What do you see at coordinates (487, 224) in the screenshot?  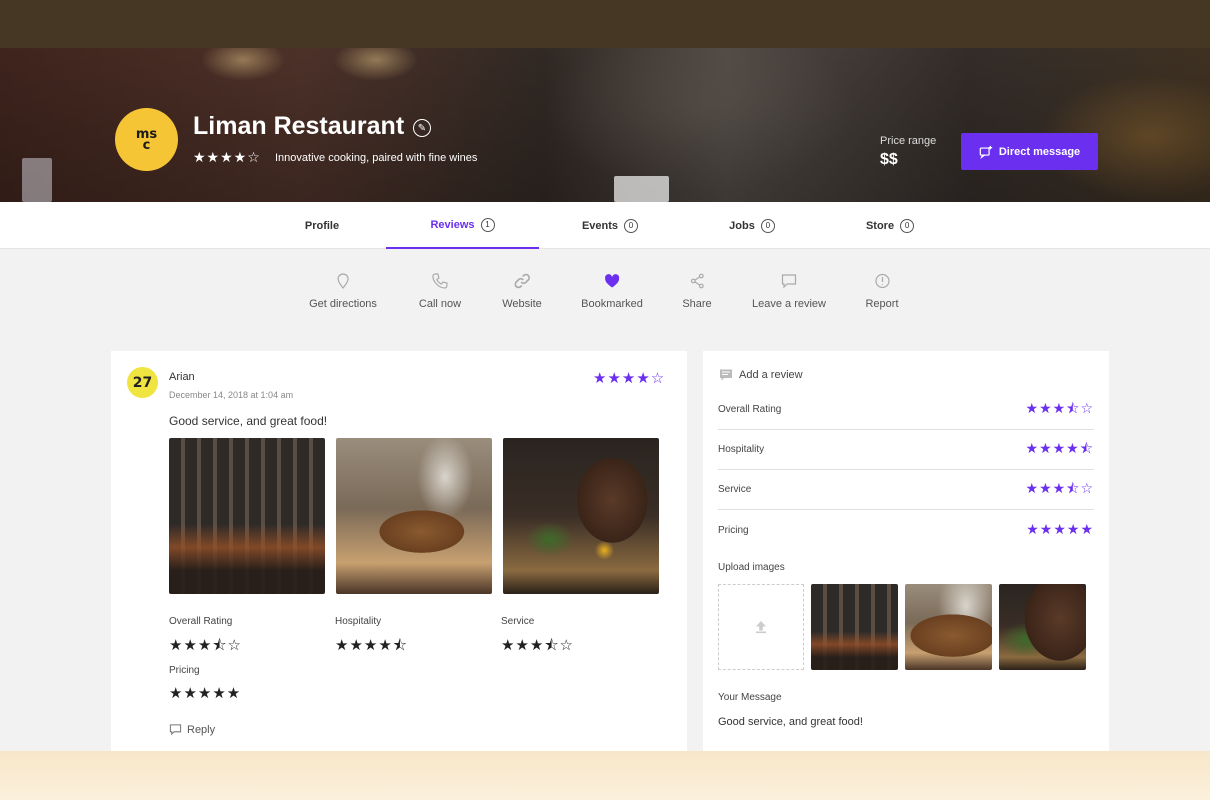 I see `tab-count-badge: 1` at bounding box center [487, 224].